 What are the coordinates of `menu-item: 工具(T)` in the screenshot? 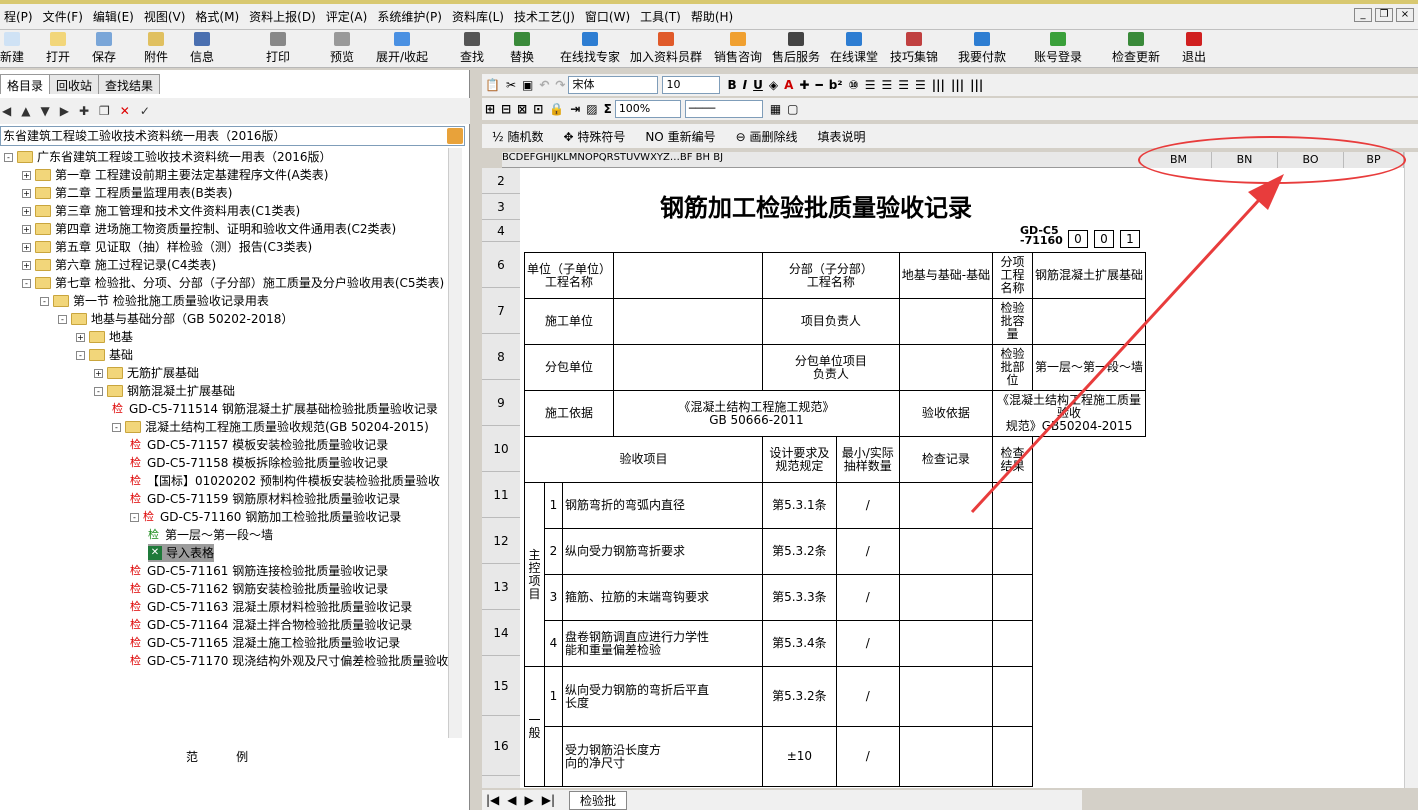 It's located at (660, 16).